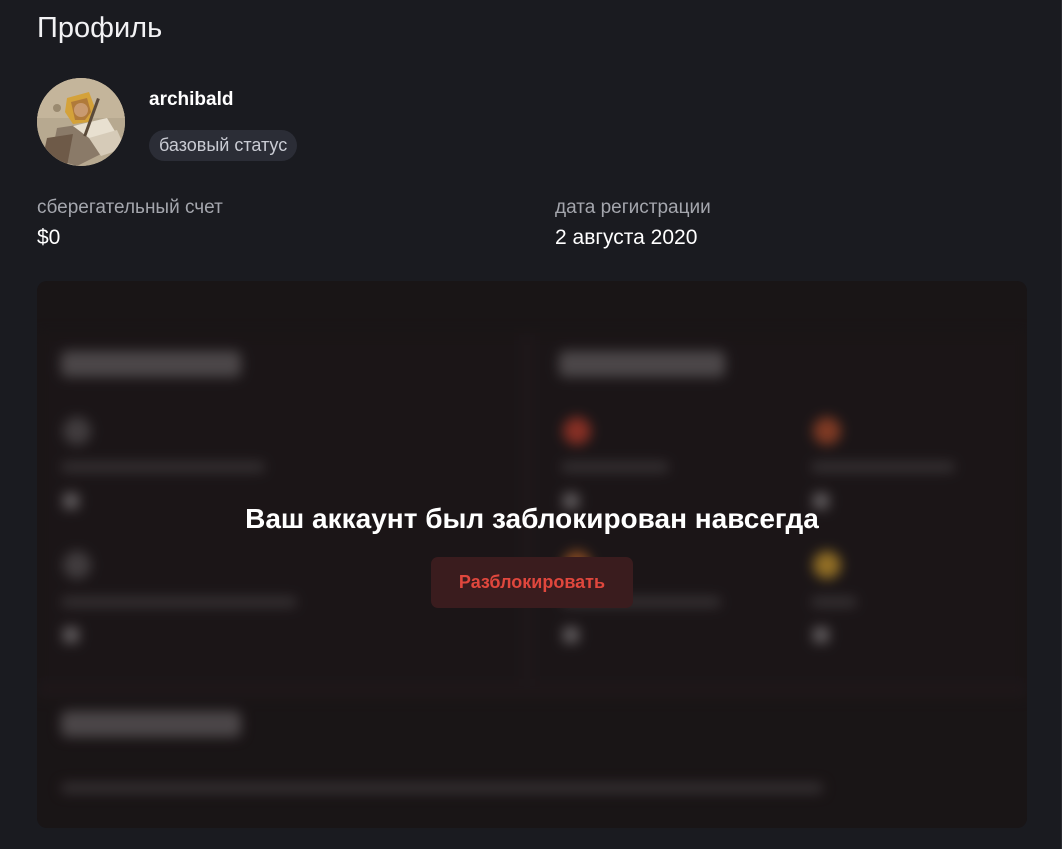 Image resolution: width=1062 pixels, height=849 pixels. What do you see at coordinates (532, 582) in the screenshot?
I see `unblock-button: Разблокировать` at bounding box center [532, 582].